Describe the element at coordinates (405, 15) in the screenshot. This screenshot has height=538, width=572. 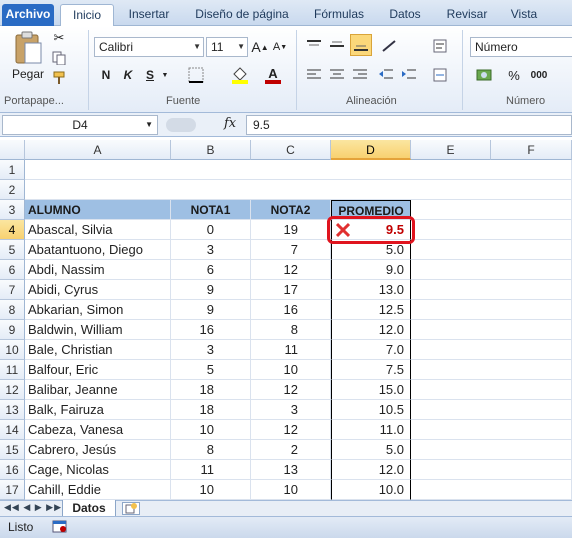
I see `tab-datos: Datos` at that location.